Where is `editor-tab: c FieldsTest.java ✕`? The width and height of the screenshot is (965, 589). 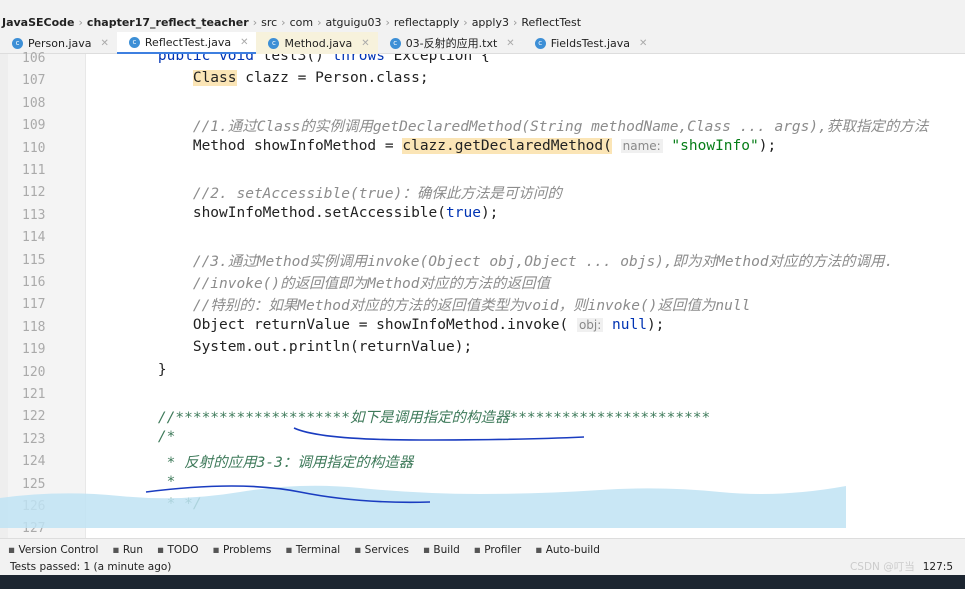
editor-tab: c FieldsTest.java ✕ is located at coordinates (589, 43).